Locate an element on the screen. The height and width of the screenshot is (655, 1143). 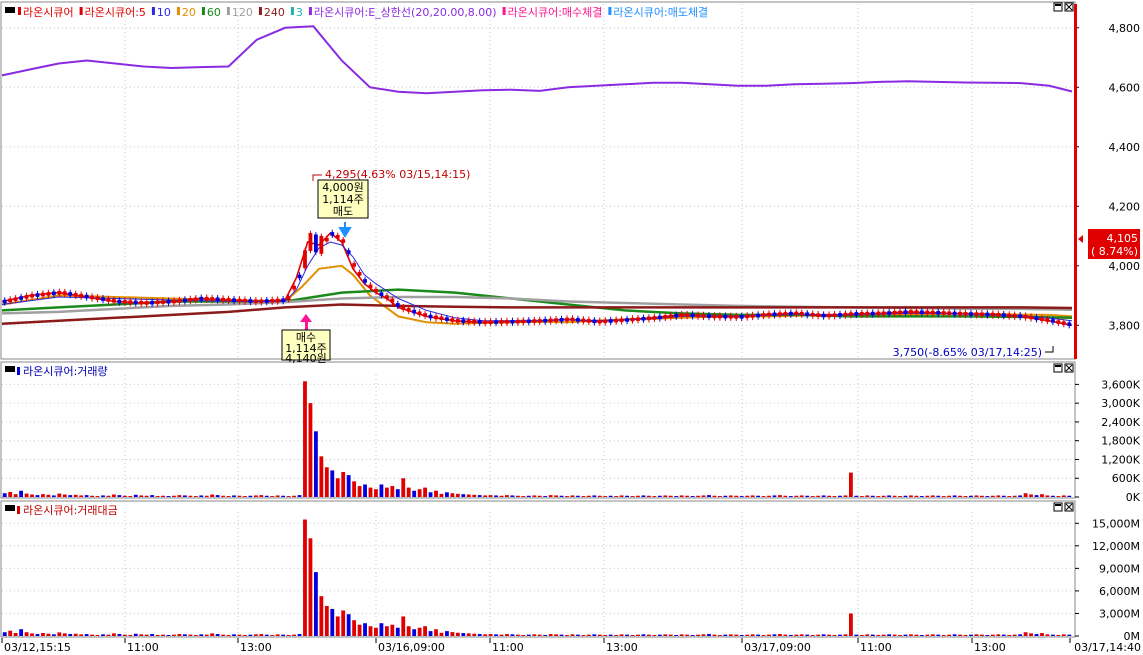
legend-item: 60 is located at coordinates (214, 12).